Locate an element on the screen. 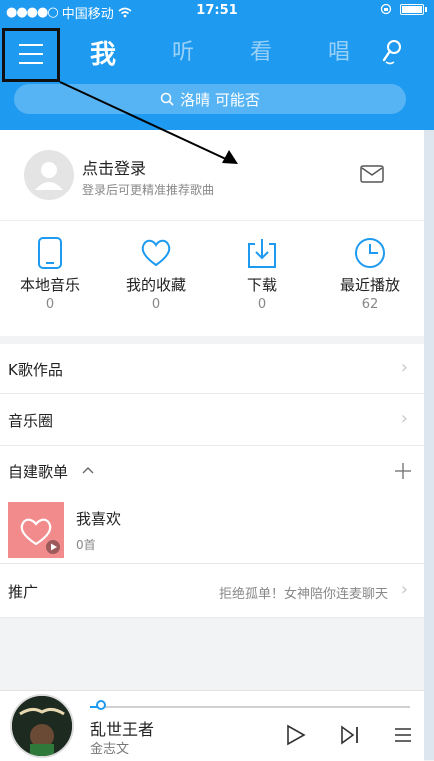 The height and width of the screenshot is (761, 434). list-item-label: 音乐圈 is located at coordinates (31, 421).